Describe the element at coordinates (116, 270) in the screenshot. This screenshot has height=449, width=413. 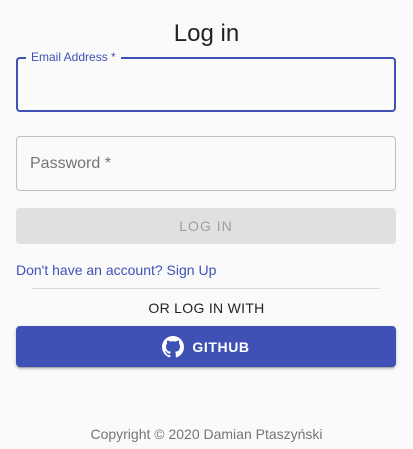
I see `signup-link: Don't have an account? Sign Up` at that location.